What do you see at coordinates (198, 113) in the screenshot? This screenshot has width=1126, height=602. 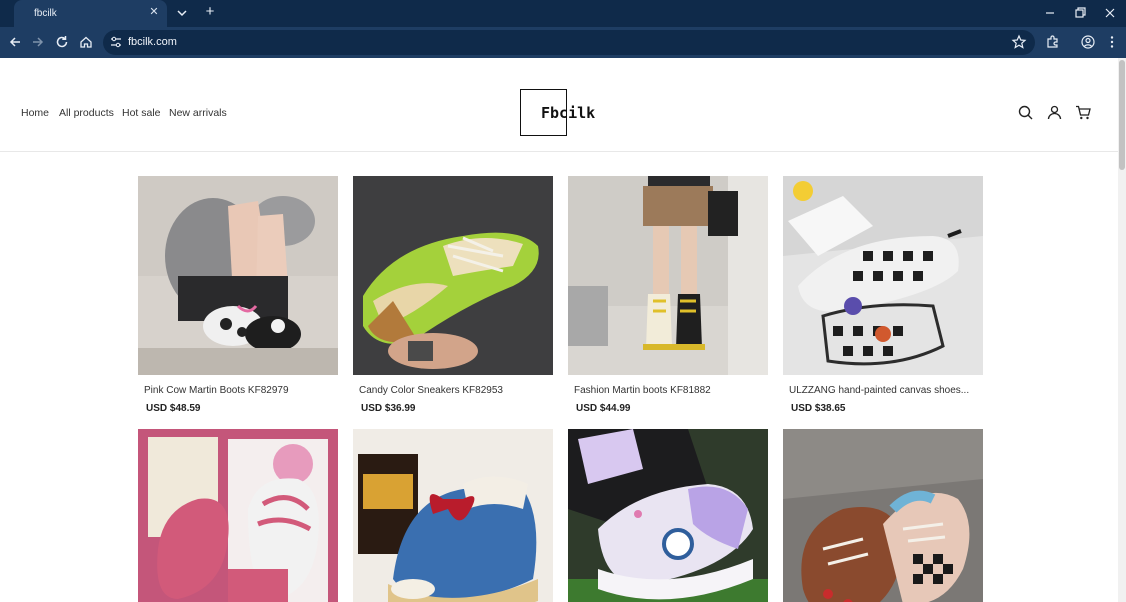 I see `nav-new-arrivals: New arrivals` at bounding box center [198, 113].